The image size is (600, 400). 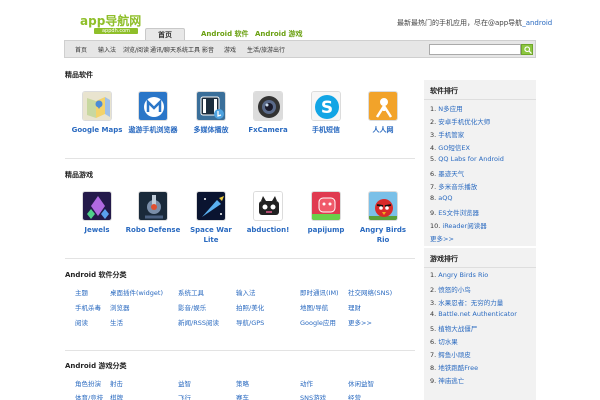 What do you see at coordinates (354, 396) in the screenshot?
I see `category-link: 经营` at bounding box center [354, 396].